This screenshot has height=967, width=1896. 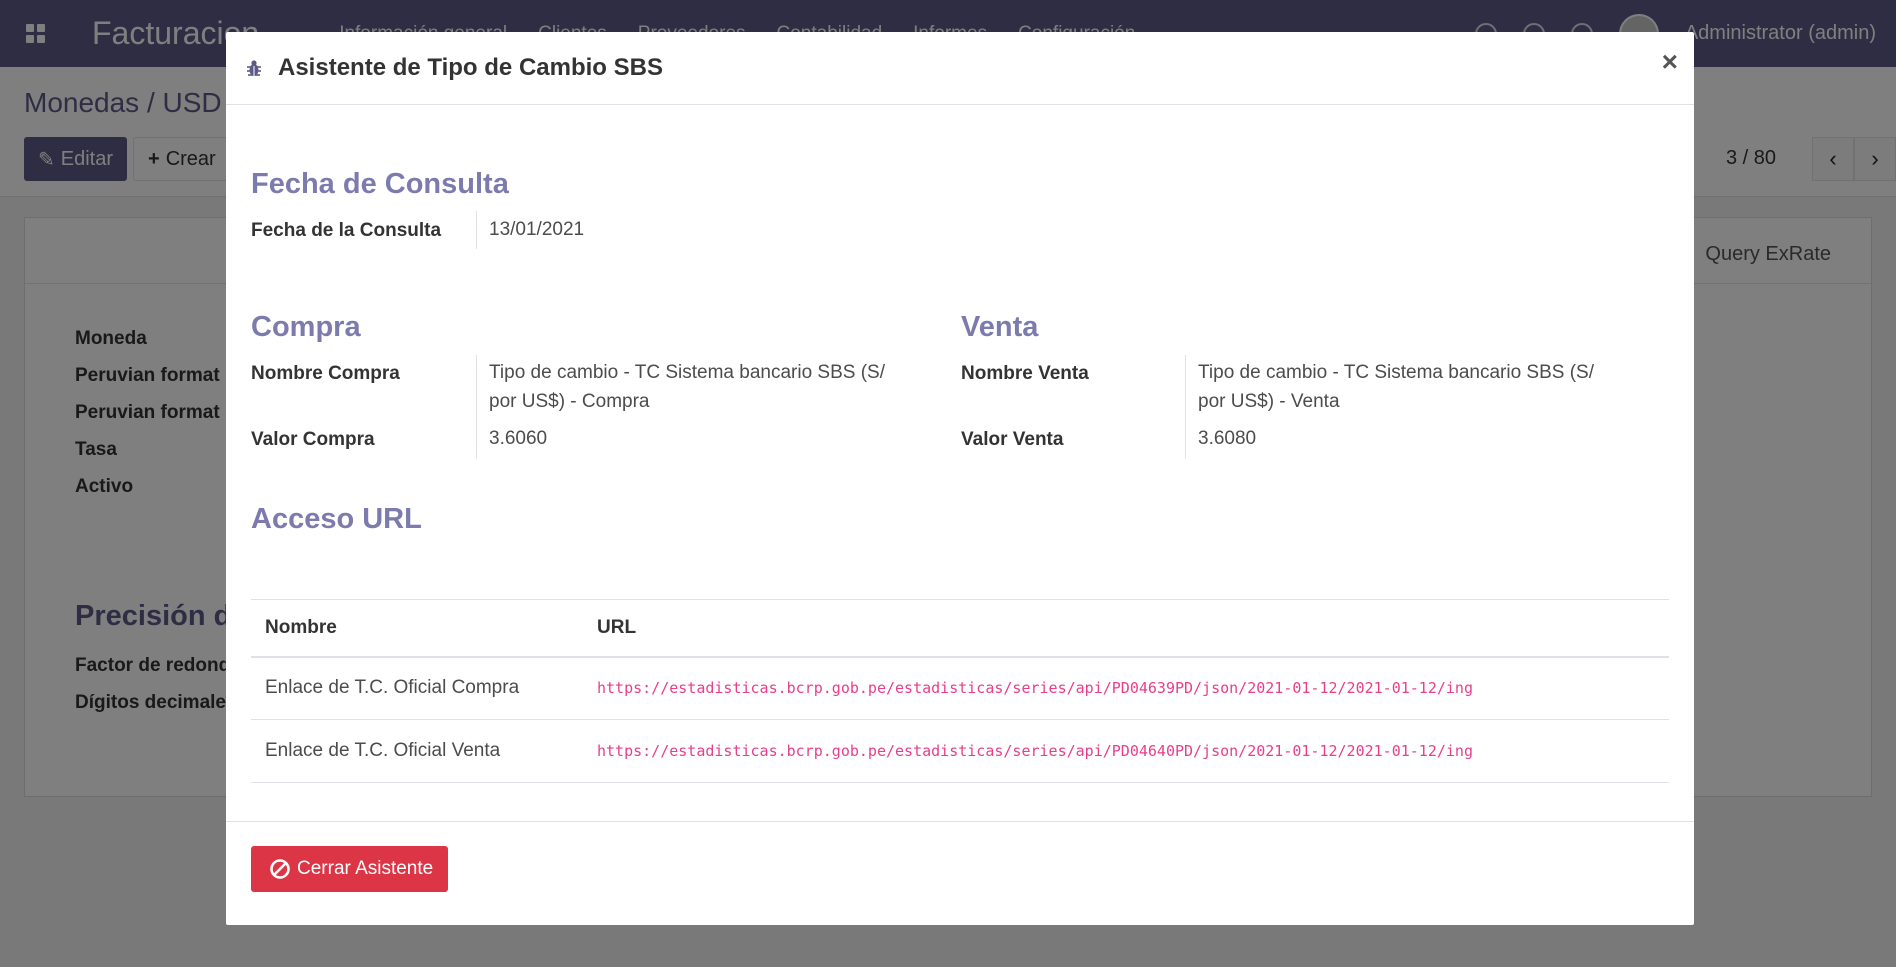 What do you see at coordinates (417, 628) in the screenshot?
I see `column-header-nombre: Nombre` at bounding box center [417, 628].